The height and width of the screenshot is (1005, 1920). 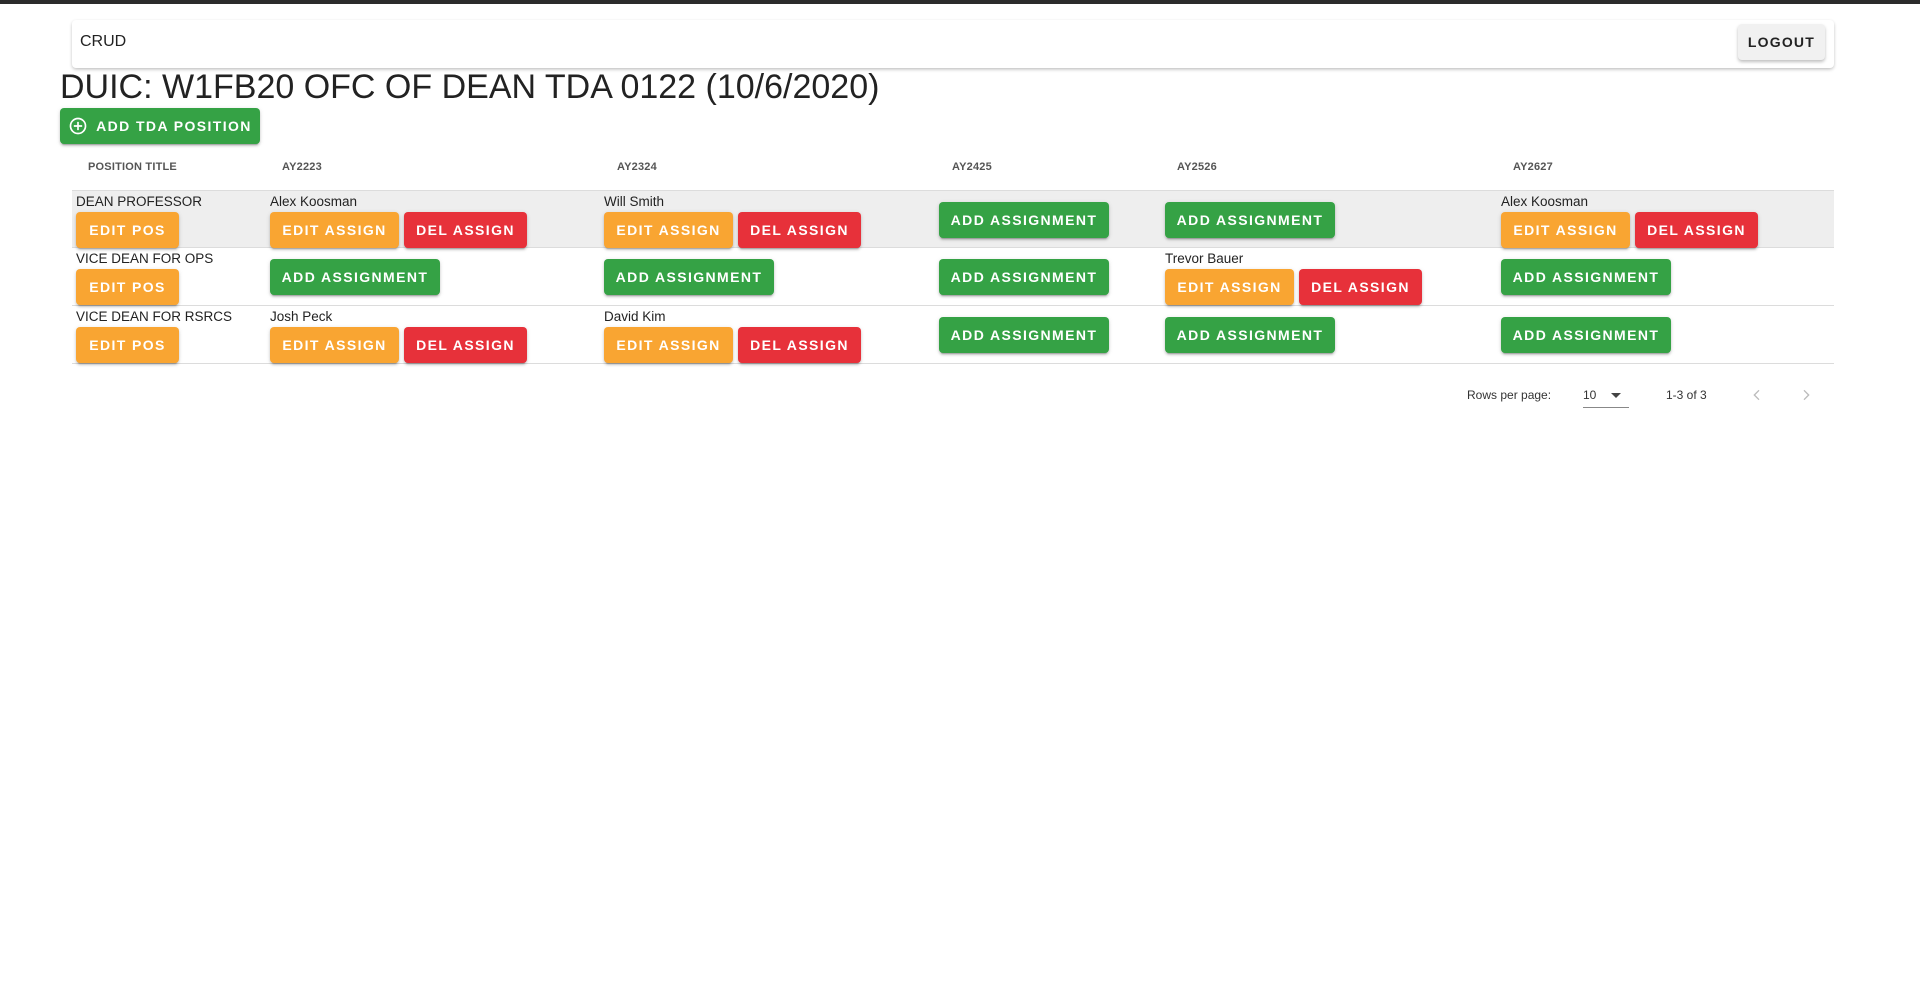 I want to click on pagination: Rows per page: 10 1-3 of 3, so click(x=960, y=396).